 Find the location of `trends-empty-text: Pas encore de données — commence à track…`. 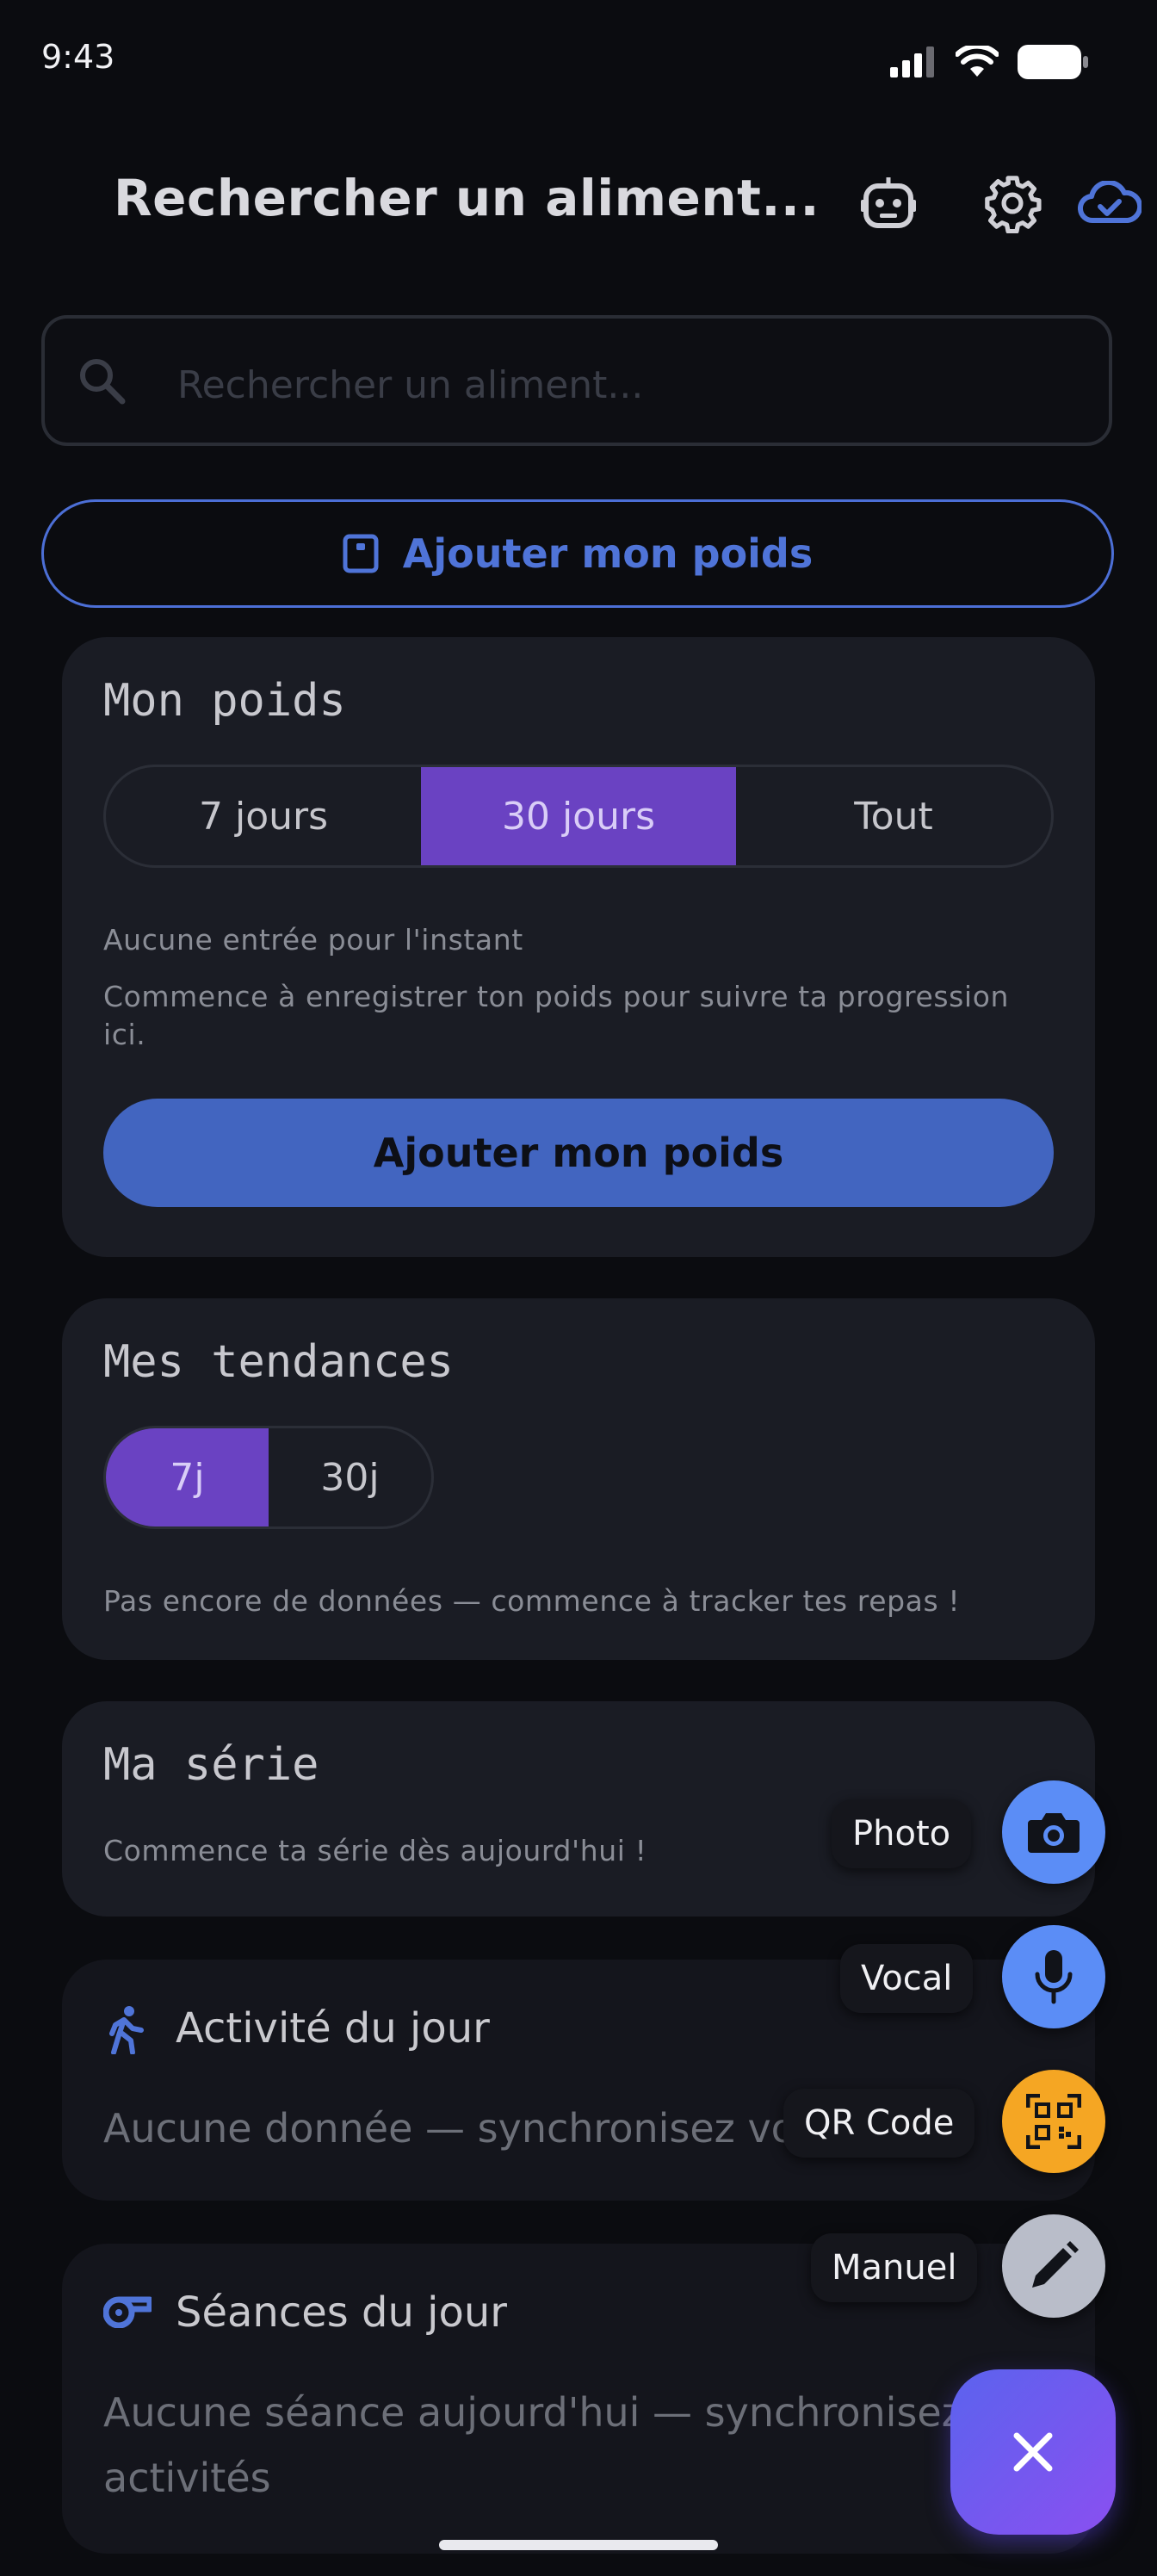

trends-empty-text: Pas encore de données — commence à track… is located at coordinates (532, 1601).